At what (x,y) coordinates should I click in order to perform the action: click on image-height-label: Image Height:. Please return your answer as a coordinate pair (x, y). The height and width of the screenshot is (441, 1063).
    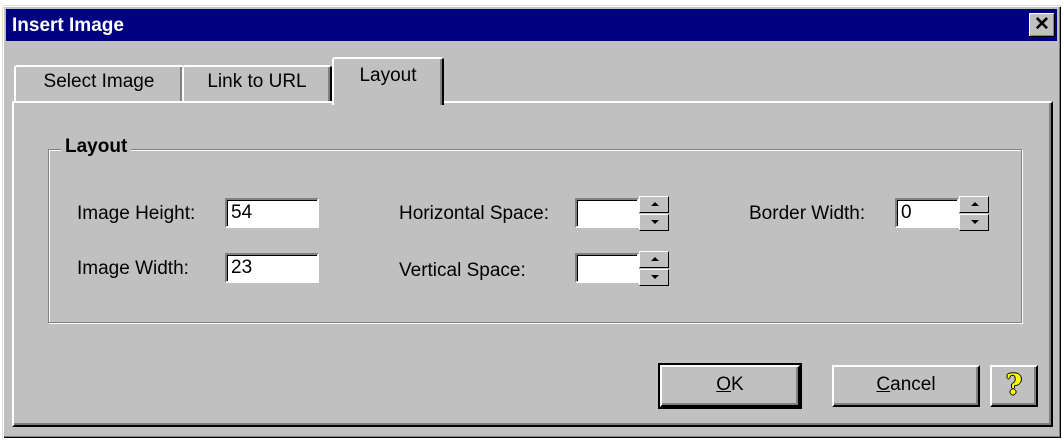
    Looking at the image, I should click on (136, 213).